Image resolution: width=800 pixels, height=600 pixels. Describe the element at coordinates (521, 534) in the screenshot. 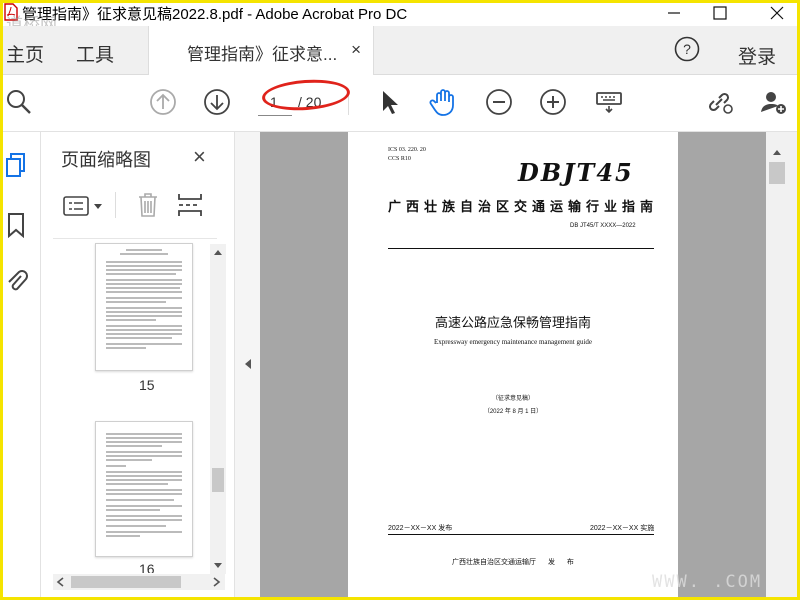

I see `footer-rule` at that location.